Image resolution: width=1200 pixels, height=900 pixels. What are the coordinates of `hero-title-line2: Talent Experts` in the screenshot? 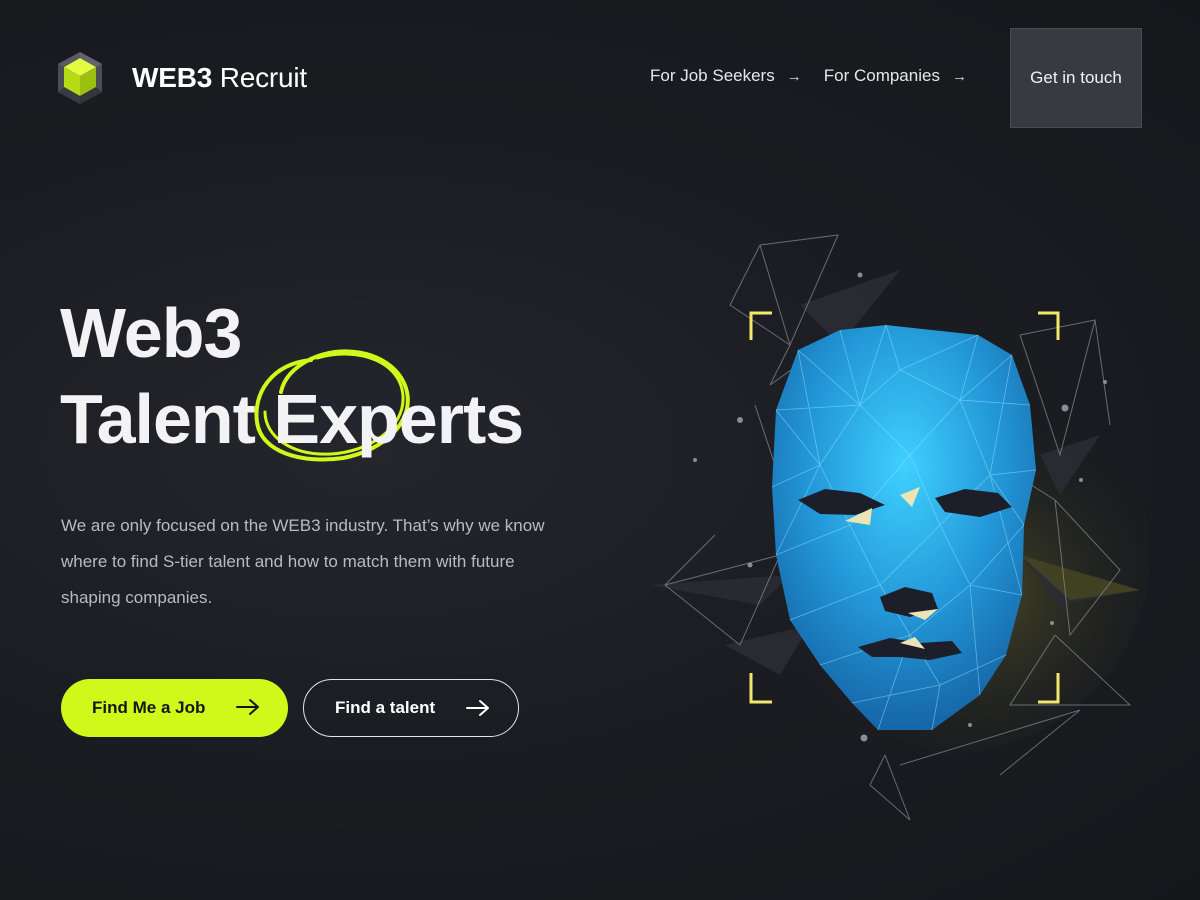 It's located at (292, 405).